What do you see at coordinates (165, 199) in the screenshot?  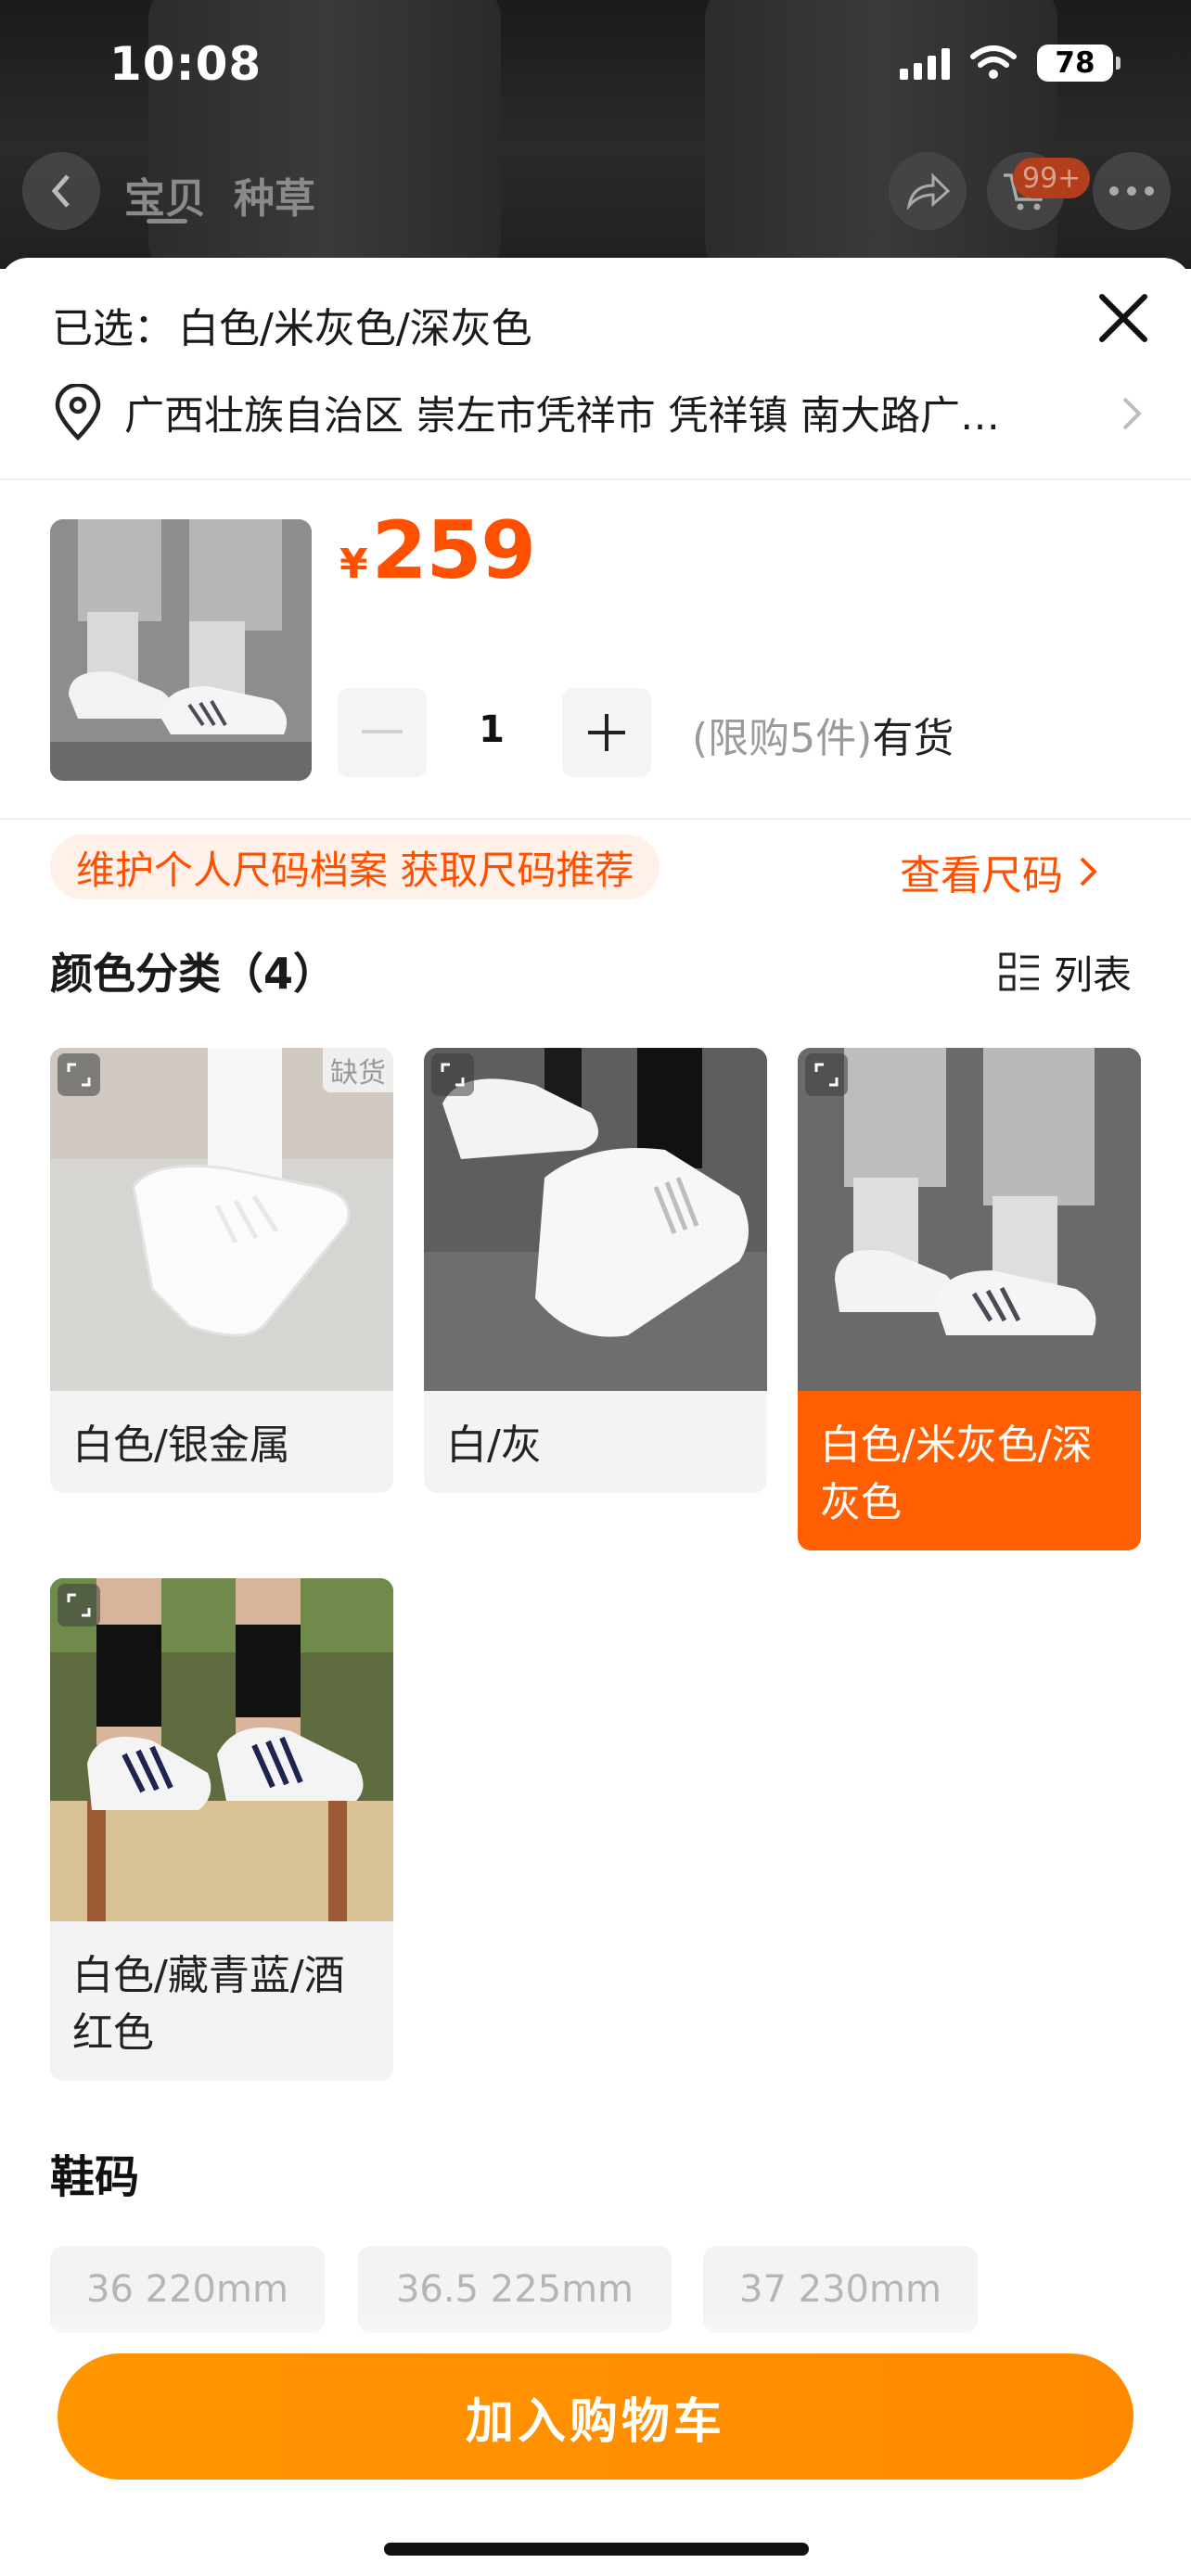 I see `tab-item: 宝贝` at bounding box center [165, 199].